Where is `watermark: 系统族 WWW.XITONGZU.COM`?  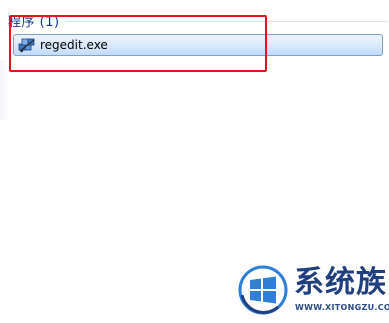
watermark: 系统族 WWW.XITONGZU.COM is located at coordinates (313, 292).